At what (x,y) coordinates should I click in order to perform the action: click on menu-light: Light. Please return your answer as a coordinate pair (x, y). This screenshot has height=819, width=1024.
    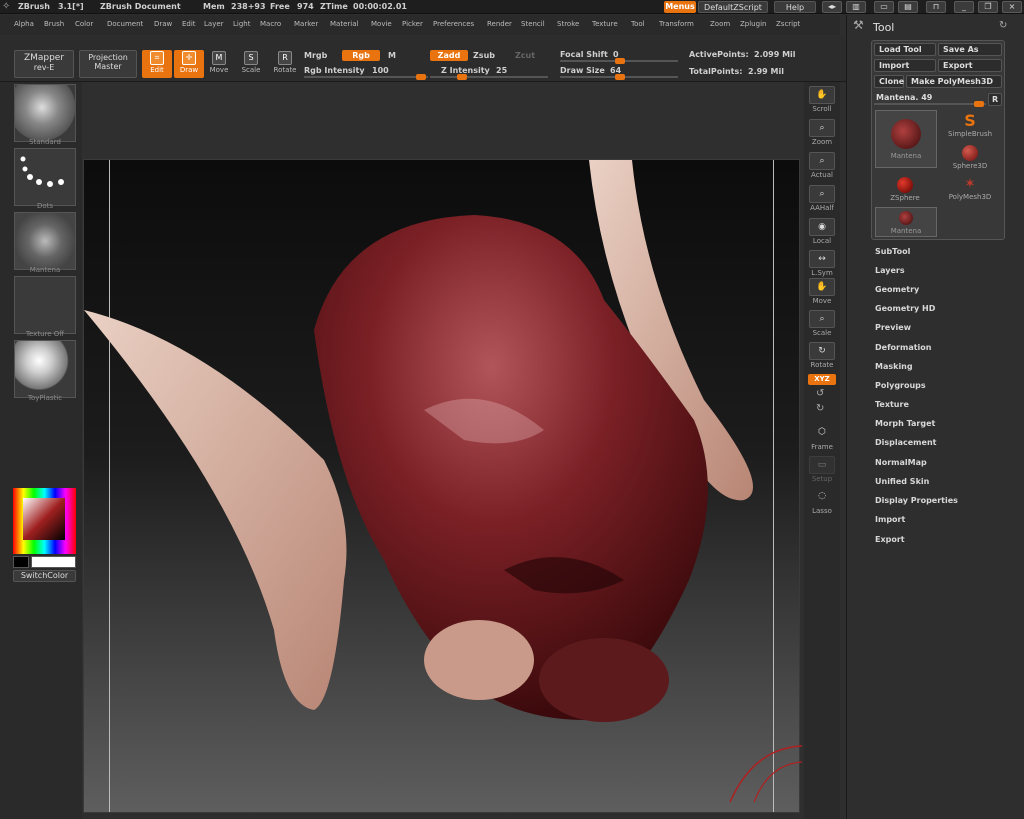
    Looking at the image, I should click on (241, 24).